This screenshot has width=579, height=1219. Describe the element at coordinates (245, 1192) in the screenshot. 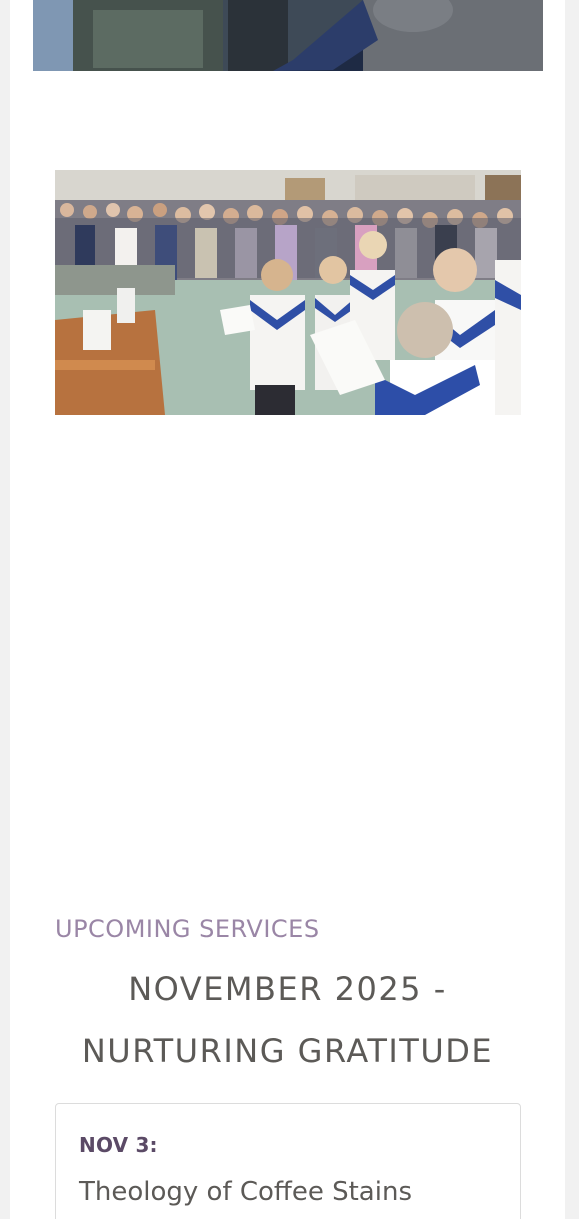

I see `service-title: Theology of Coffee Stains` at that location.